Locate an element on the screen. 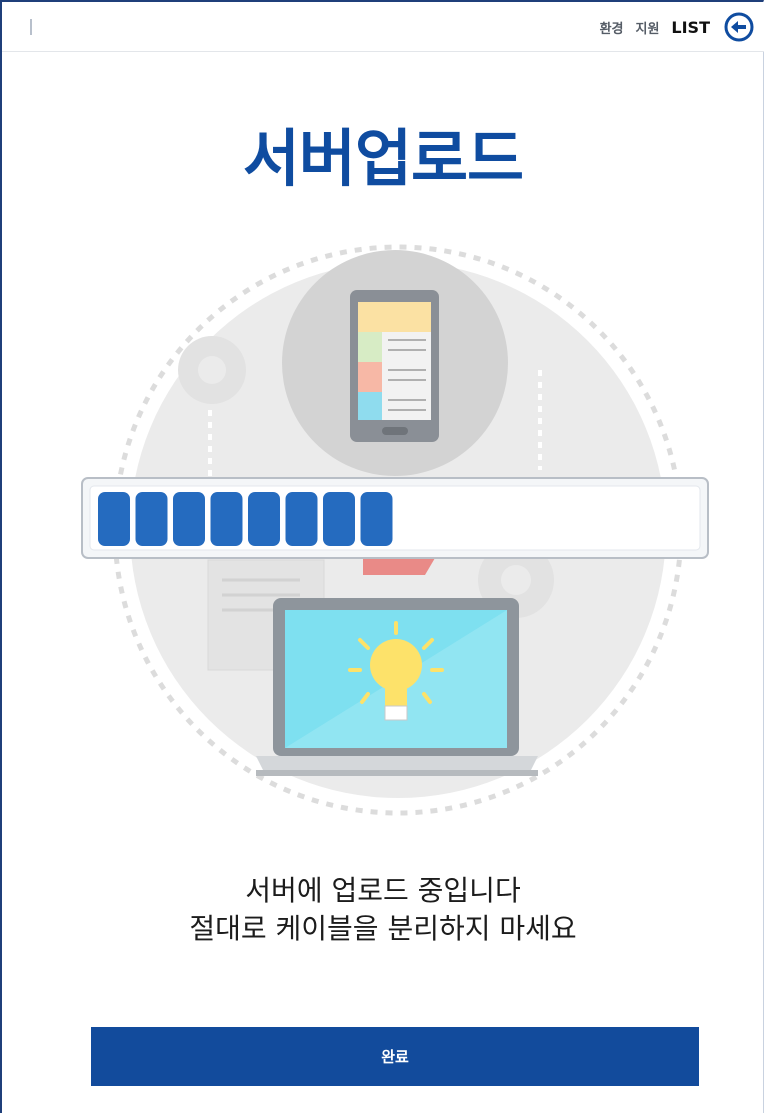 The image size is (766, 1115). upload-message-line1: 서버에 업로드 중입니다 is located at coordinates (383, 890).